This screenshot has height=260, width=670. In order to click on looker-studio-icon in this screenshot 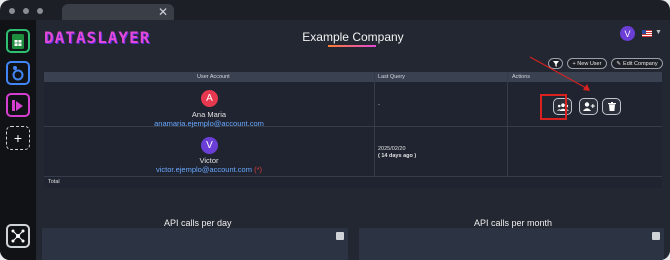, I will do `click(18, 73)`.